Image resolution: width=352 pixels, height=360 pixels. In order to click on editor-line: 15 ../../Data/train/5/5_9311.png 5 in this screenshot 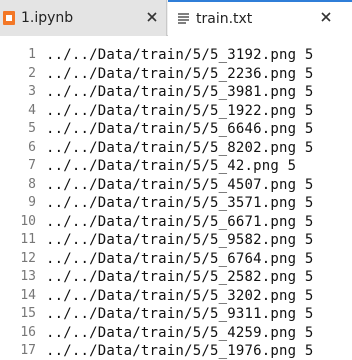, I will do `click(176, 314)`.